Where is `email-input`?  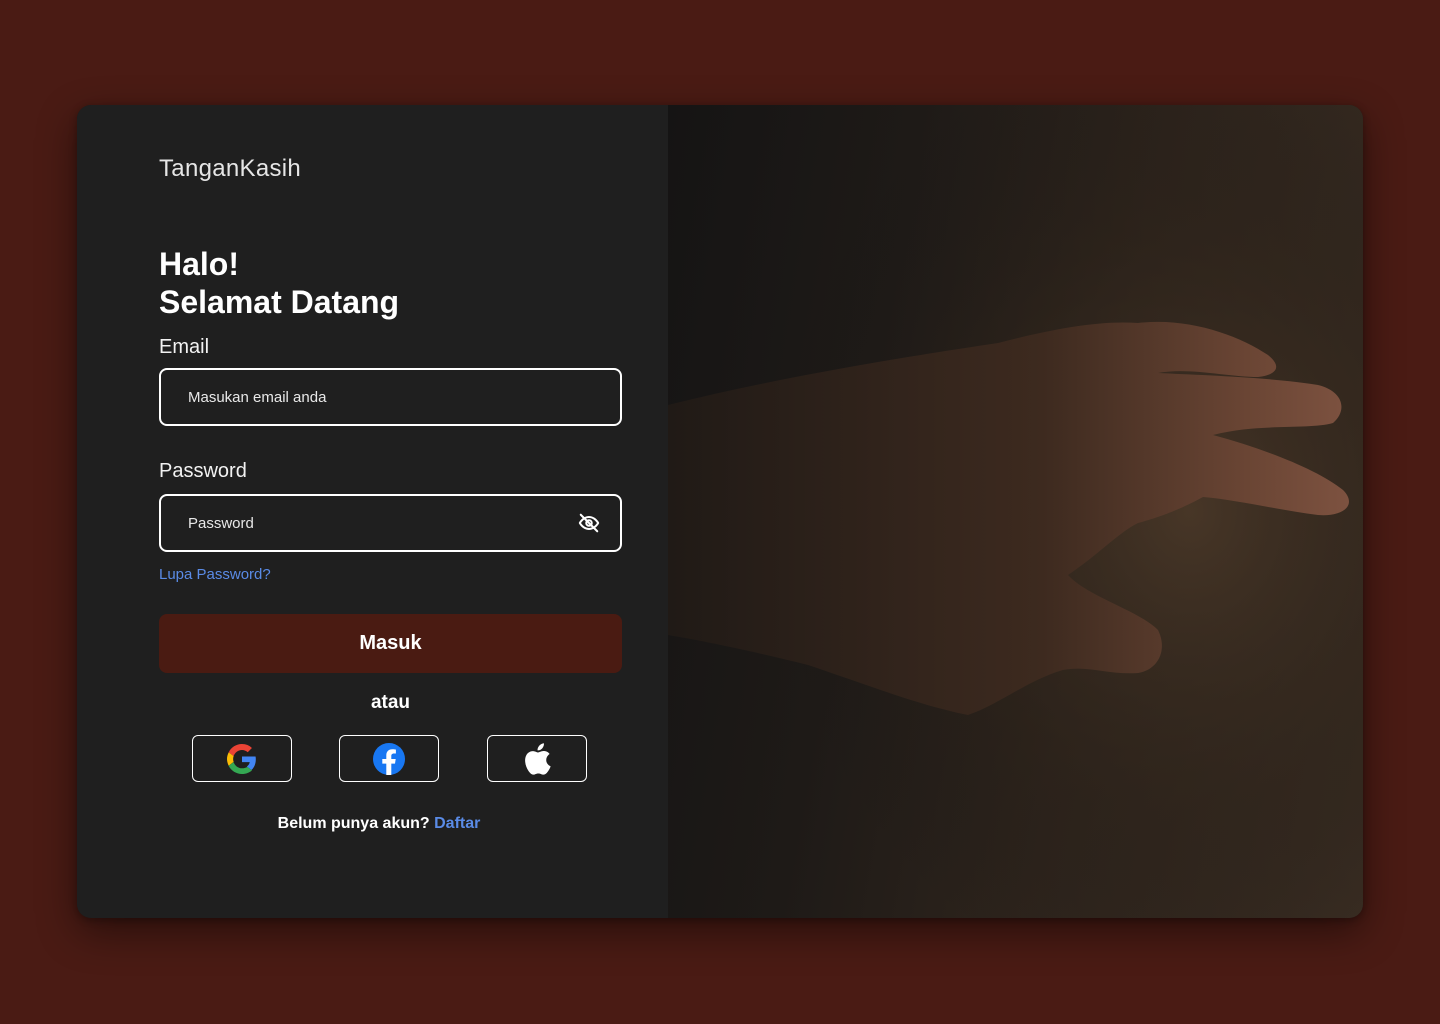 email-input is located at coordinates (373, 397).